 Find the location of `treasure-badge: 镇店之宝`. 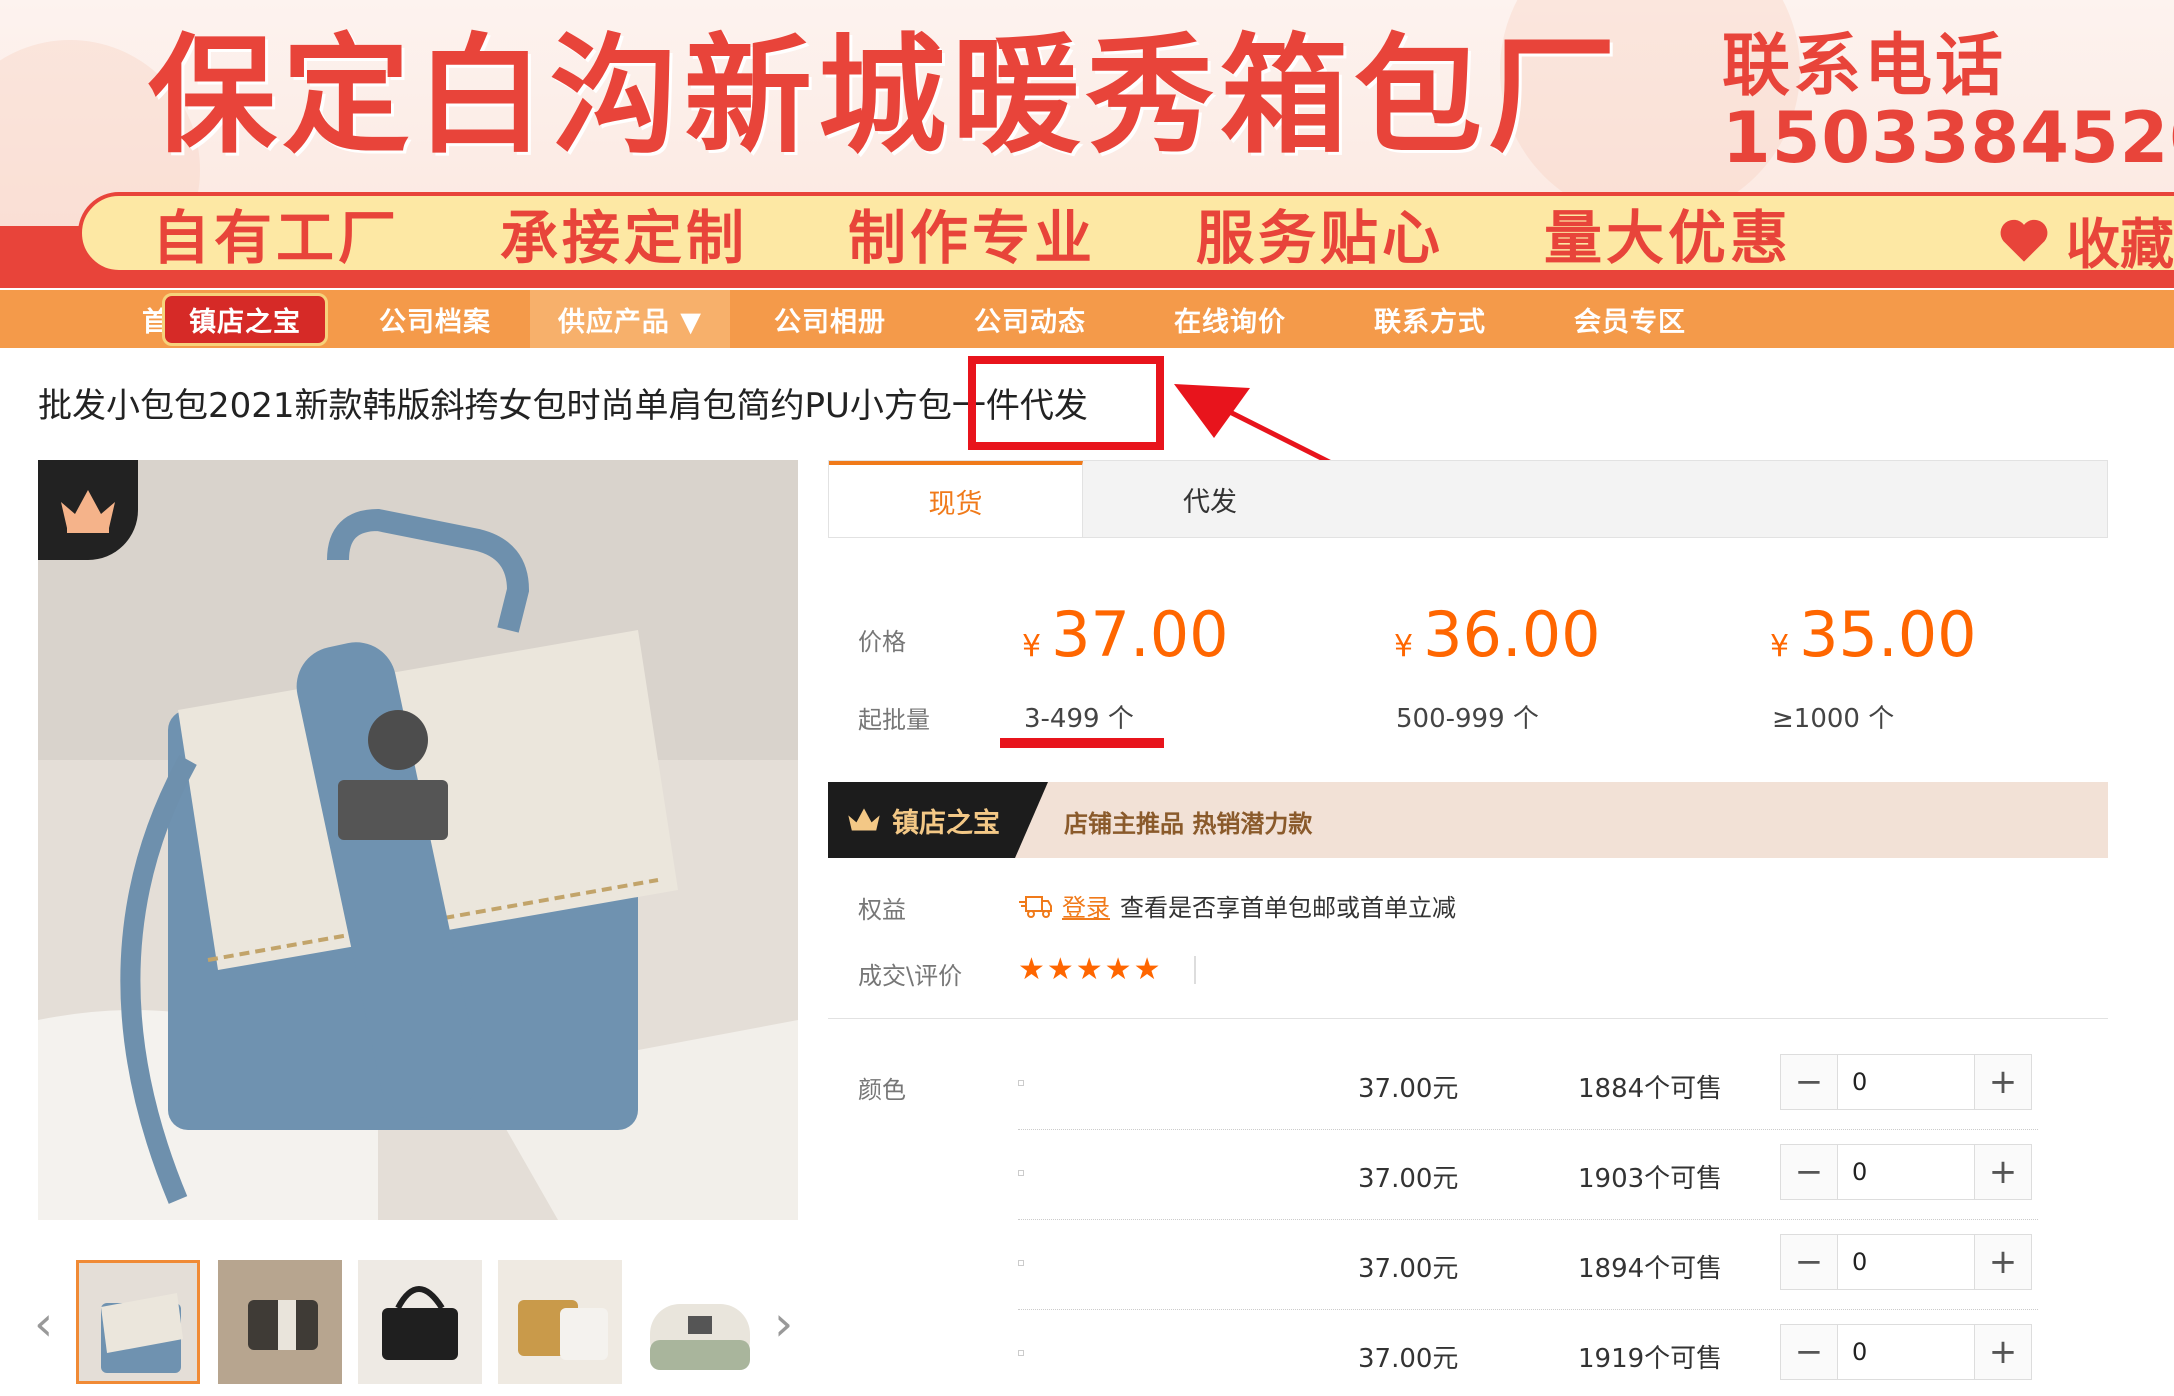

treasure-badge: 镇店之宝 is located at coordinates (938, 820).